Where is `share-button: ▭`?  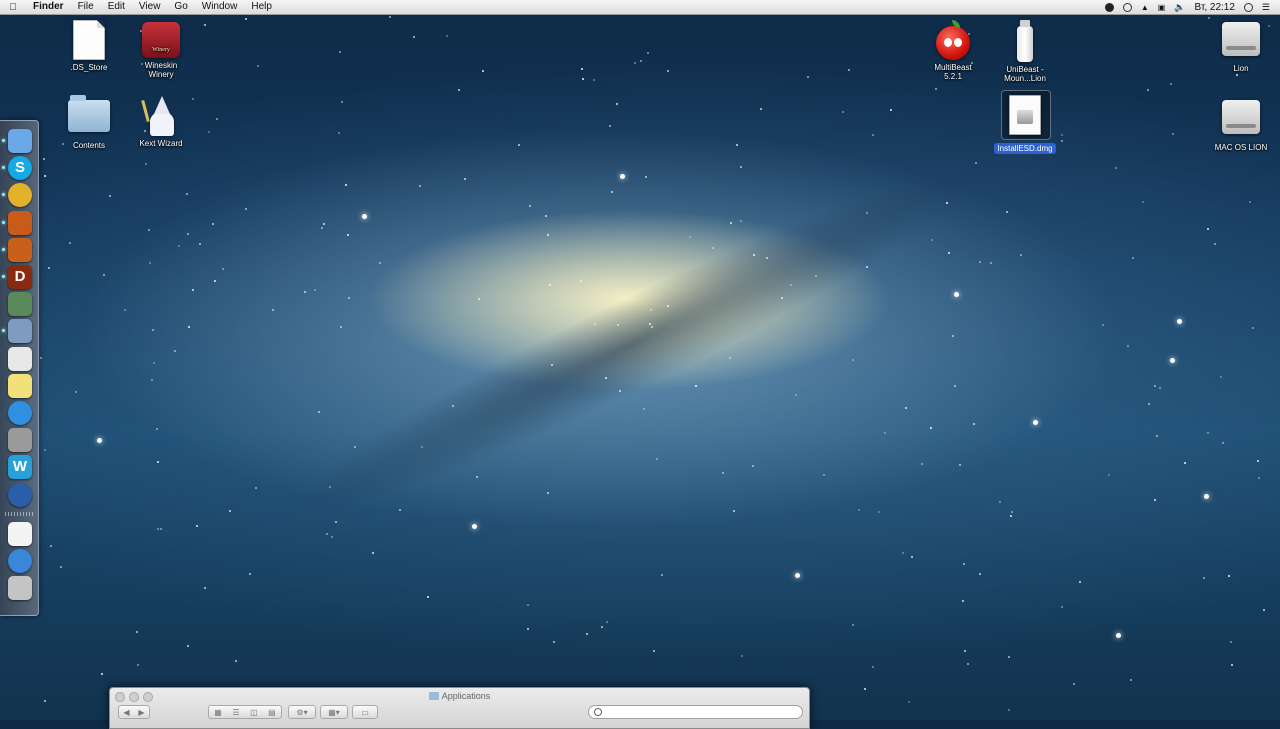
share-button: ▭ is located at coordinates (365, 712).